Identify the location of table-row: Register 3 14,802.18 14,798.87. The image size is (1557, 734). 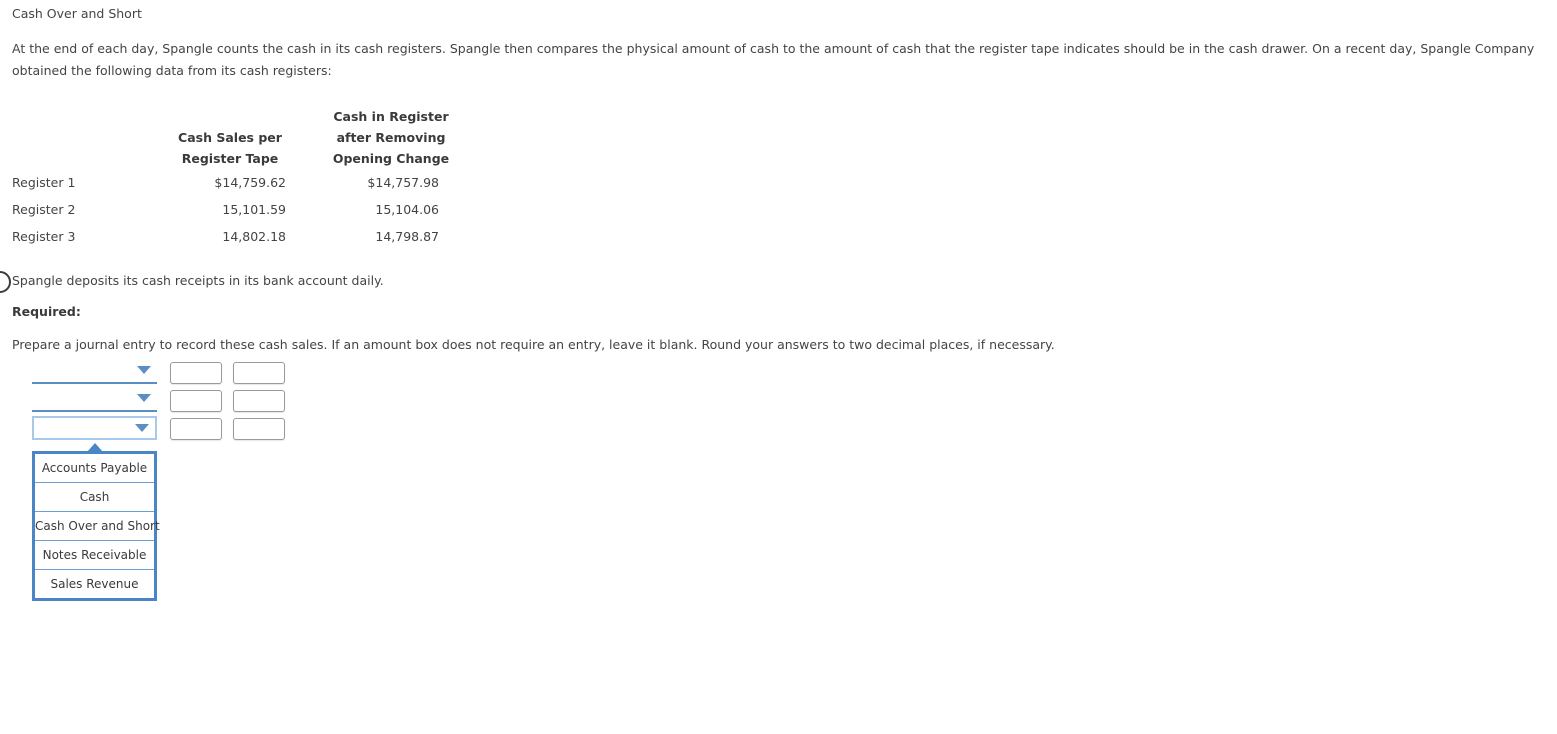
(240, 236).